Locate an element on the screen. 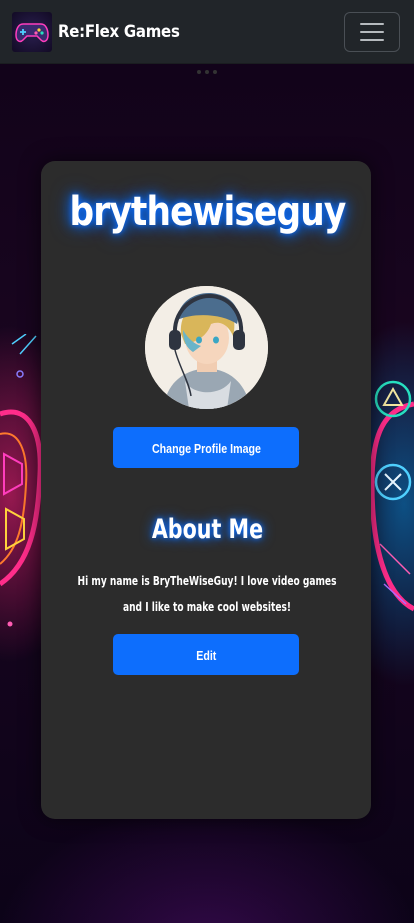 The height and width of the screenshot is (923, 414). avatar is located at coordinates (206, 347).